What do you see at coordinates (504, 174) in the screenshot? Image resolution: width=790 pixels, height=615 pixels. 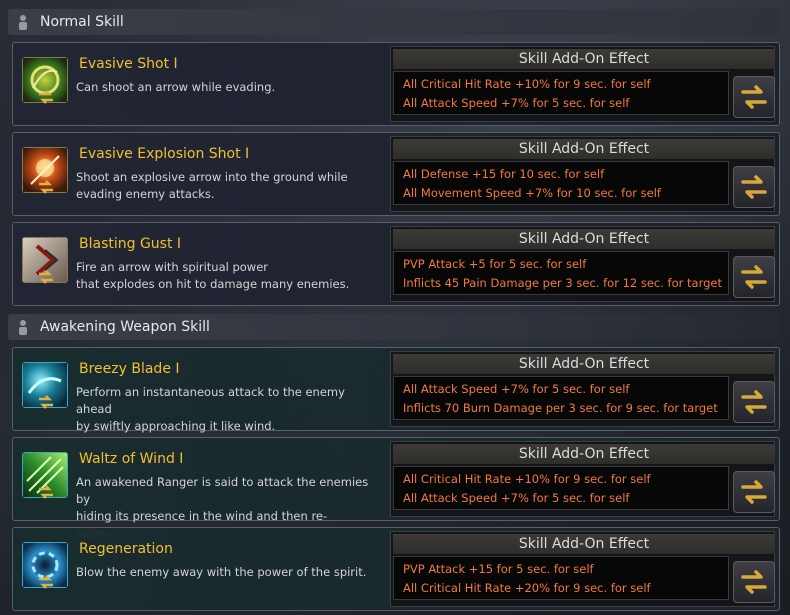 I see `effect-line: All Defense +15 for 10 sec. for self` at bounding box center [504, 174].